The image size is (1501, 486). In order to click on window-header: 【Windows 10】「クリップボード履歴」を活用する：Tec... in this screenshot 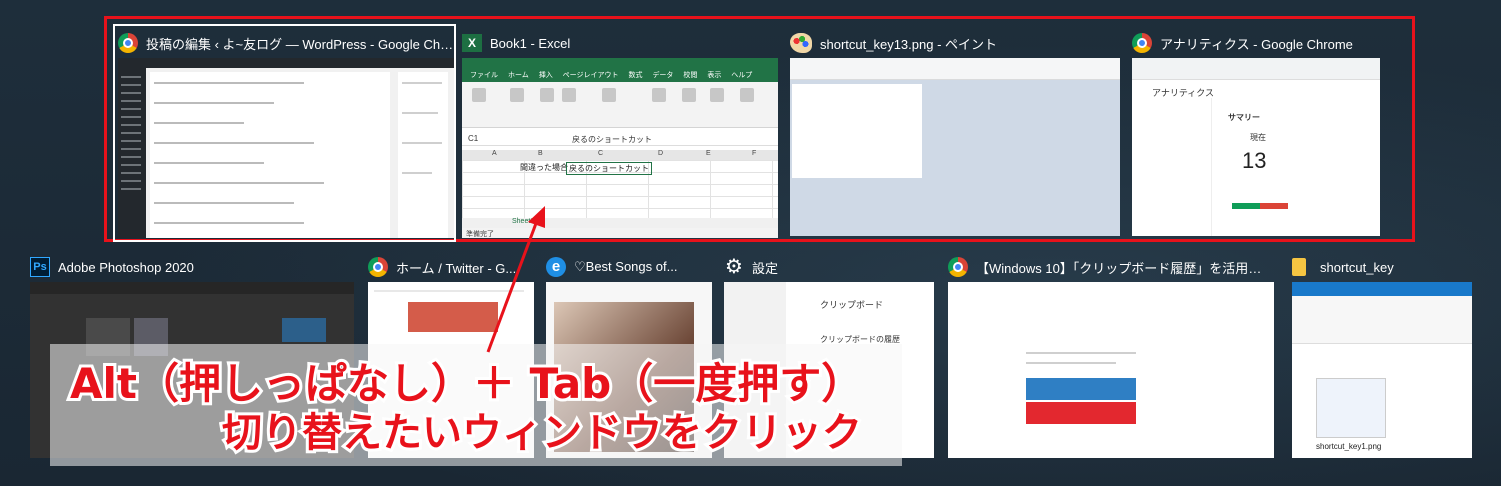, I will do `click(1111, 267)`.